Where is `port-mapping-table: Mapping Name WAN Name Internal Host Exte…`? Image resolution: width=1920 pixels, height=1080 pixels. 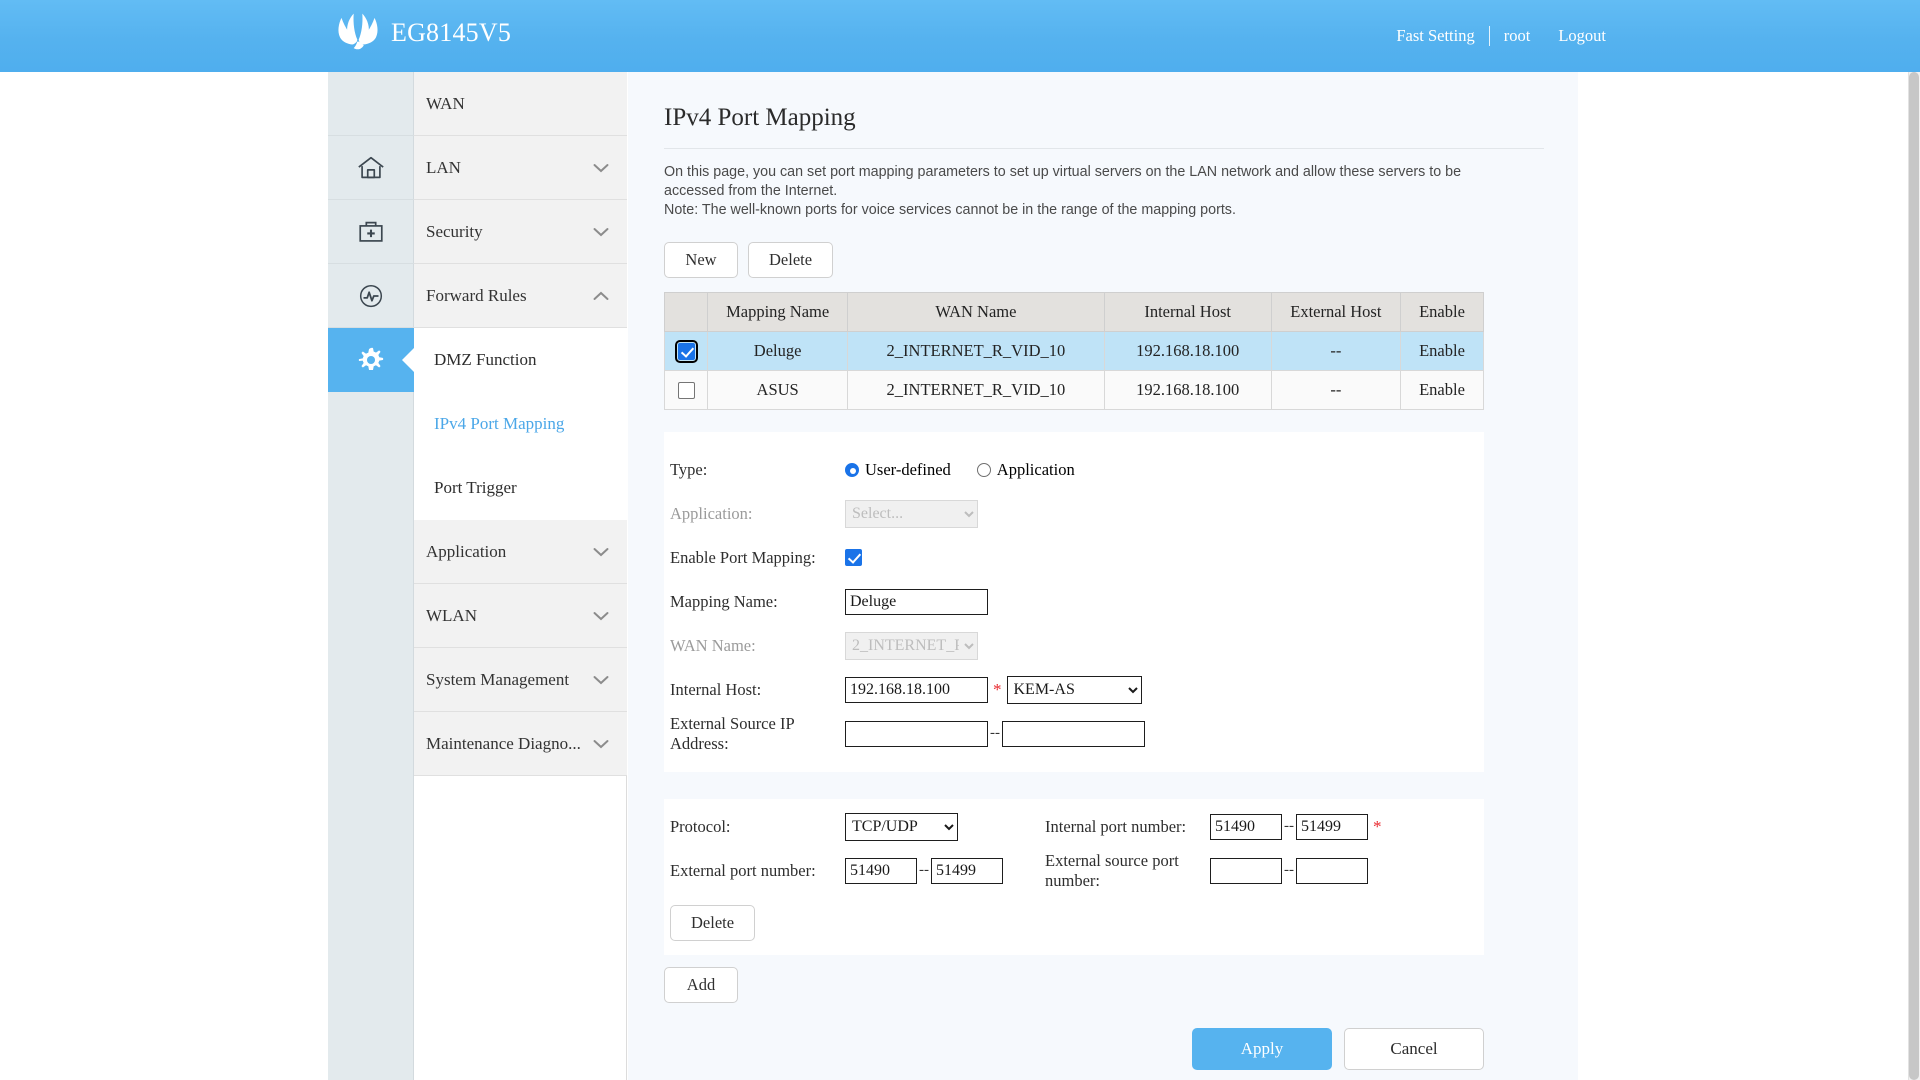 port-mapping-table: Mapping Name WAN Name Internal Host Exte… is located at coordinates (1074, 350).